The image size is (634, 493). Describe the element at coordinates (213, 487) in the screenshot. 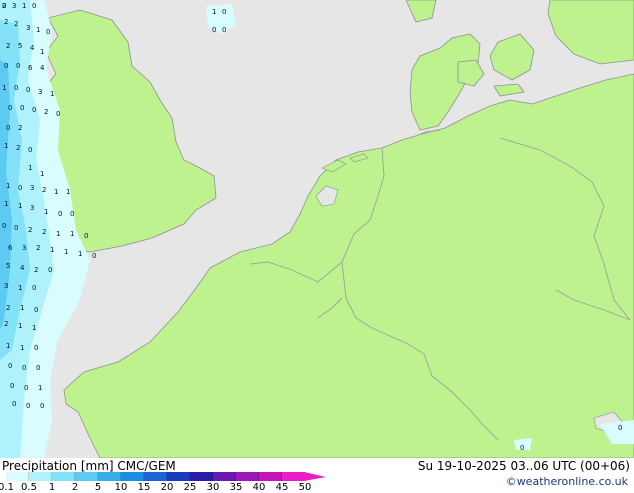

I see `legend-tick-label: 30` at that location.